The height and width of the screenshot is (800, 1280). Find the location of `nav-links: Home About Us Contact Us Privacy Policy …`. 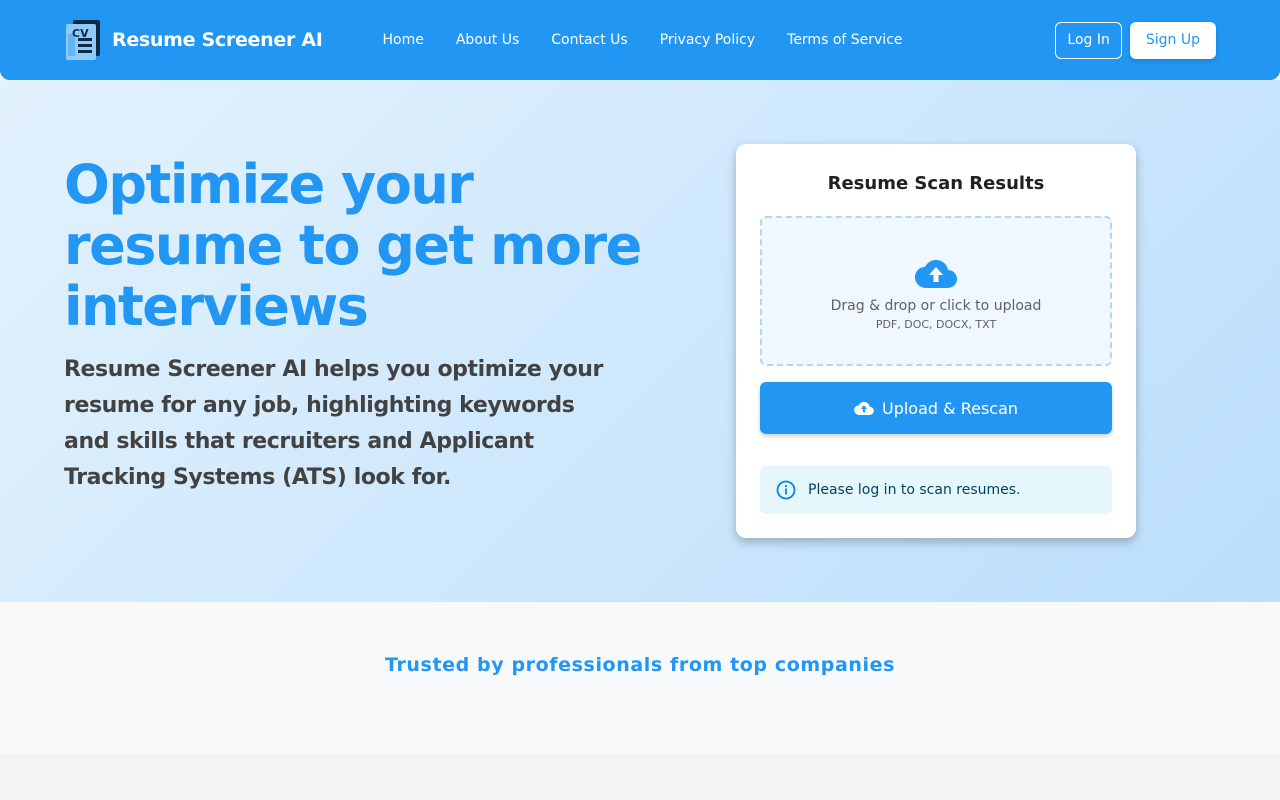

nav-links: Home About Us Contact Us Privacy Policy … is located at coordinates (643, 40).